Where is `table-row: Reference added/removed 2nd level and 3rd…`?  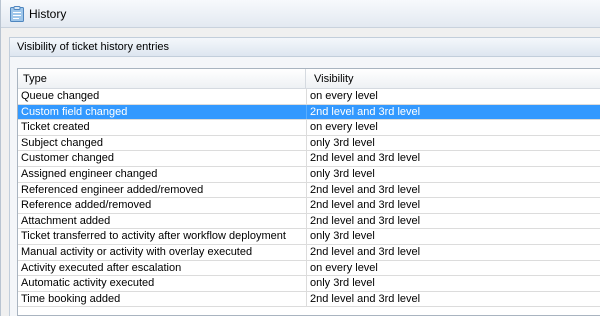 table-row: Reference added/removed 2nd level and 3rd… is located at coordinates (309, 206).